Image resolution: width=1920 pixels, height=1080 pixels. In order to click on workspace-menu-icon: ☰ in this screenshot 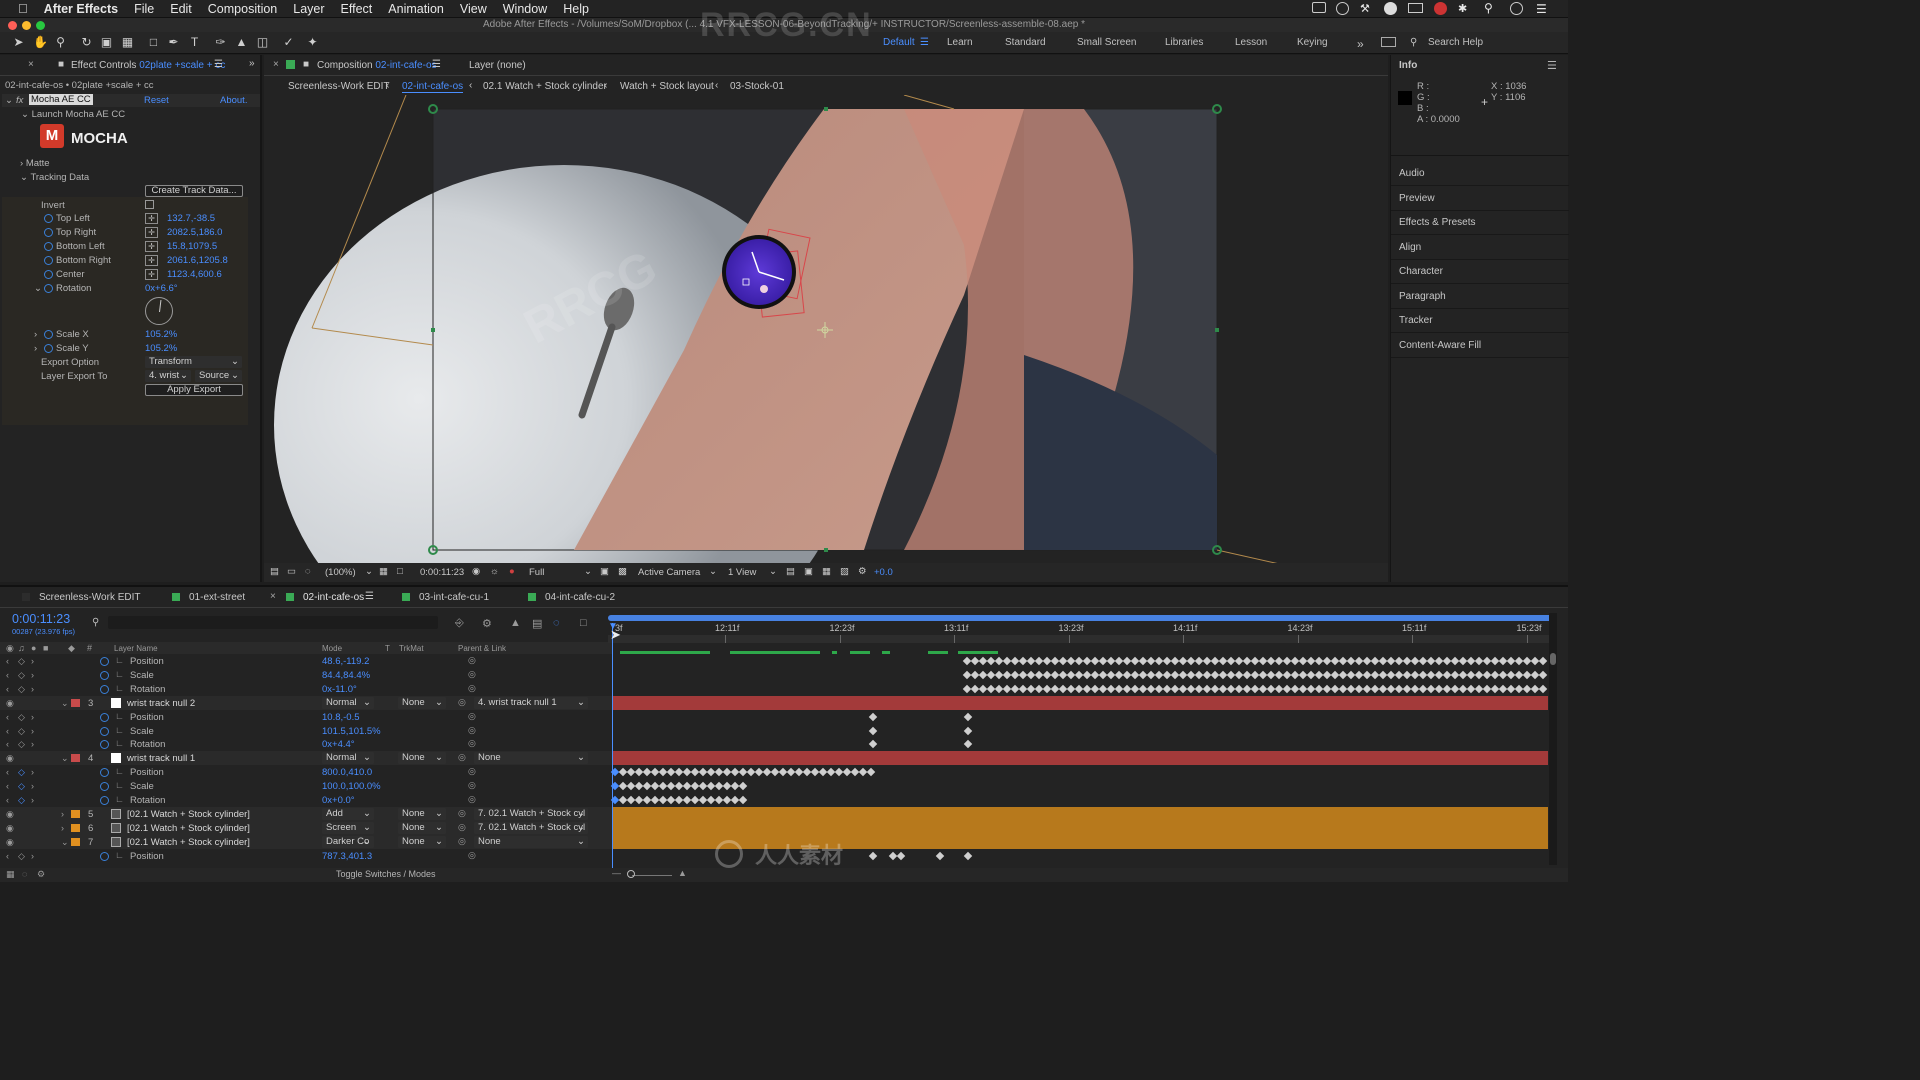, I will do `click(924, 42)`.